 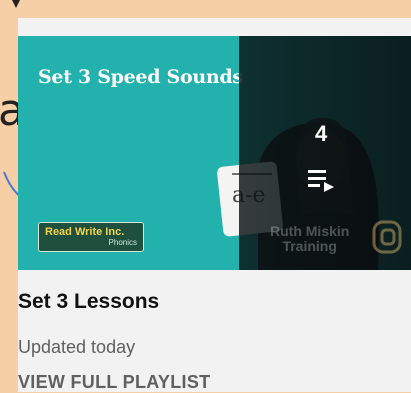 I want to click on training-watermark: Ruth Miskin Training, so click(x=309, y=239).